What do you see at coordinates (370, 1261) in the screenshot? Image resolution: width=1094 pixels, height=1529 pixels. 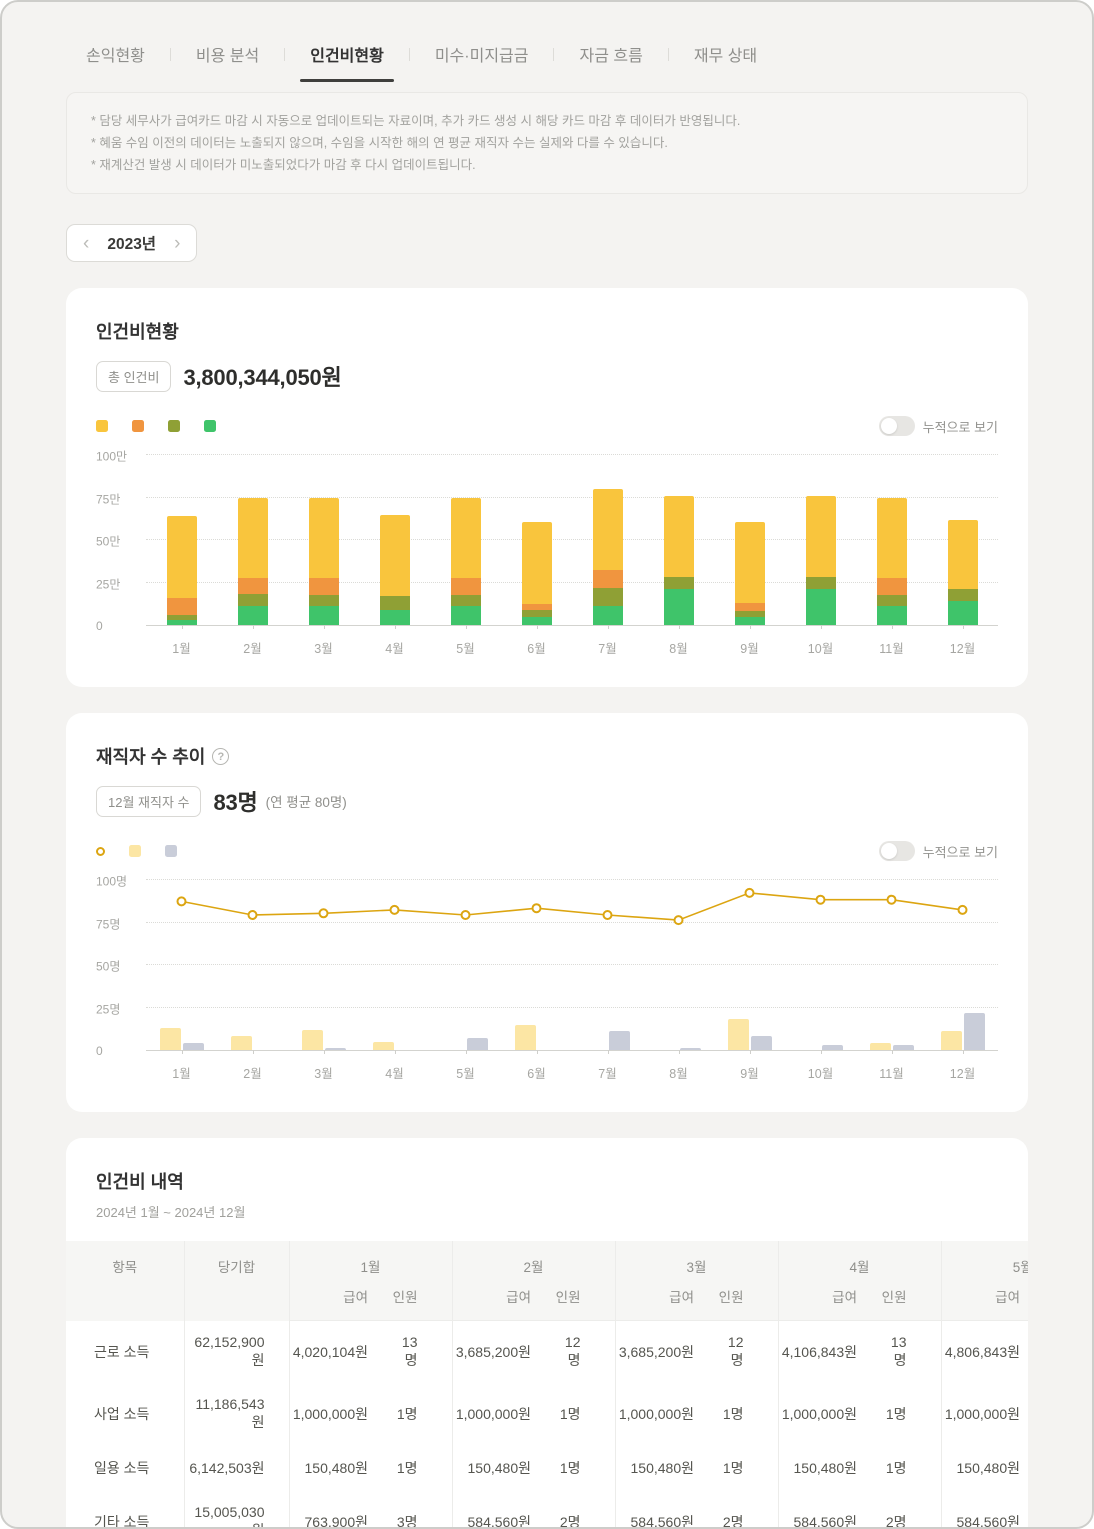 I see `col-header-1월: 1월` at bounding box center [370, 1261].